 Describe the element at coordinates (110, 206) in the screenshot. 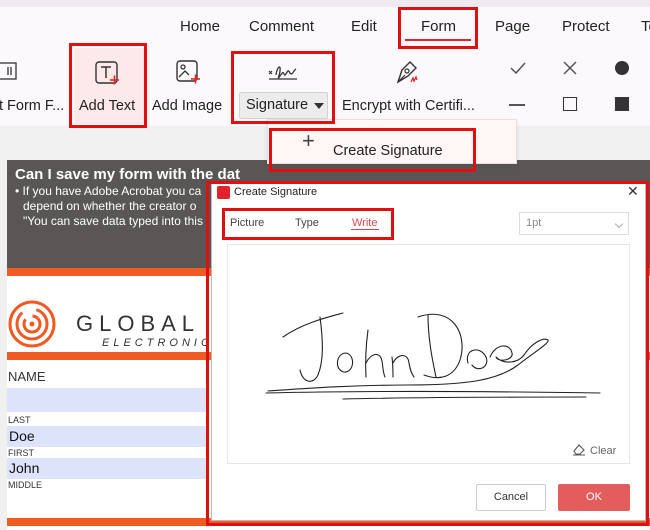

I see `banner-line-2: depend on whether the creator o` at that location.